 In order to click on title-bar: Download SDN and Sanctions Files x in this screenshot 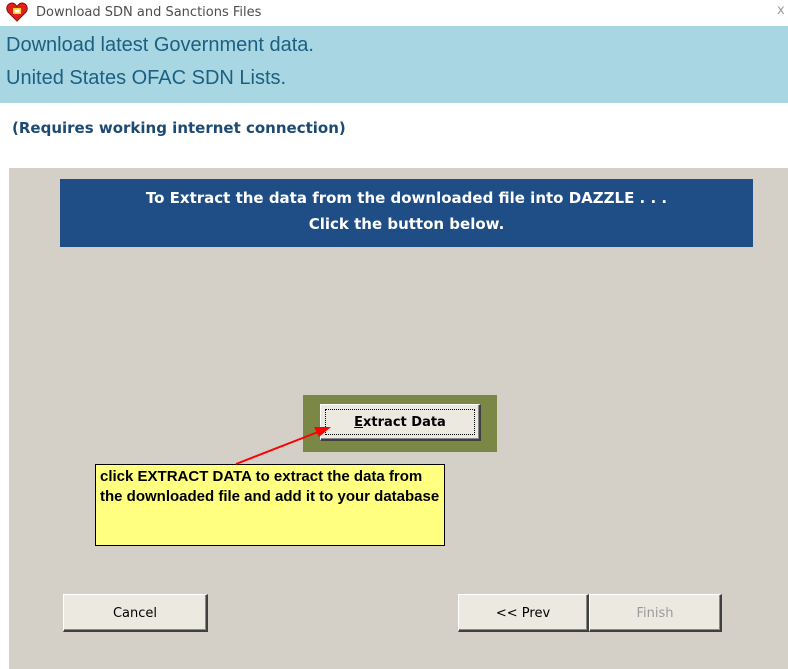, I will do `click(394, 13)`.